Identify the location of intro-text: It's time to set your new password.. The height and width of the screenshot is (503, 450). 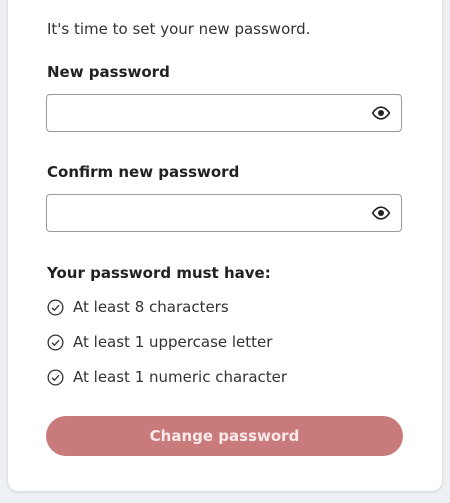
(179, 29).